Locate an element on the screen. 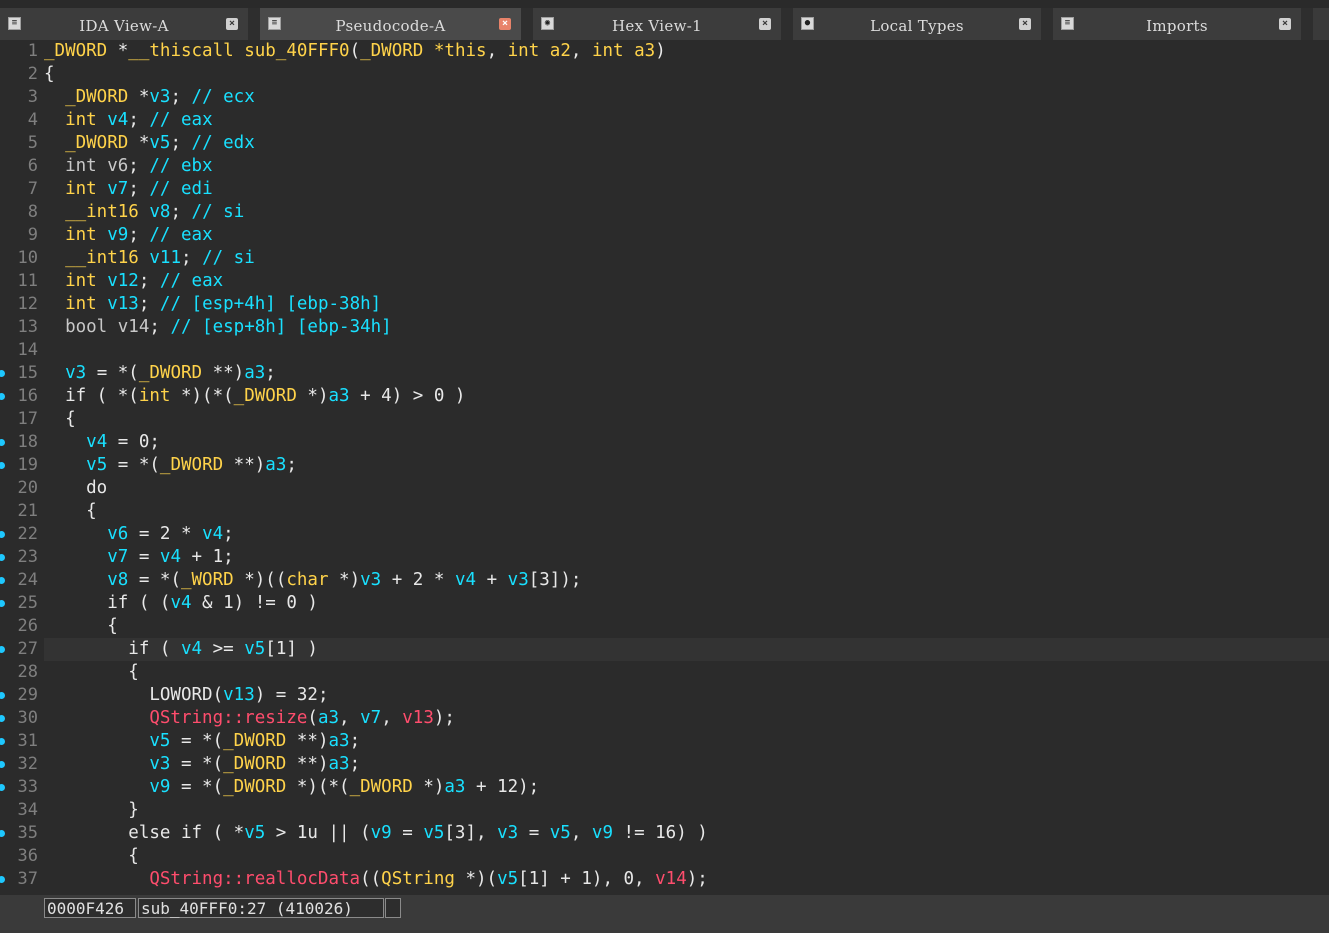 This screenshot has height=933, width=1329. code-token: LOWORD( is located at coordinates (134, 695).